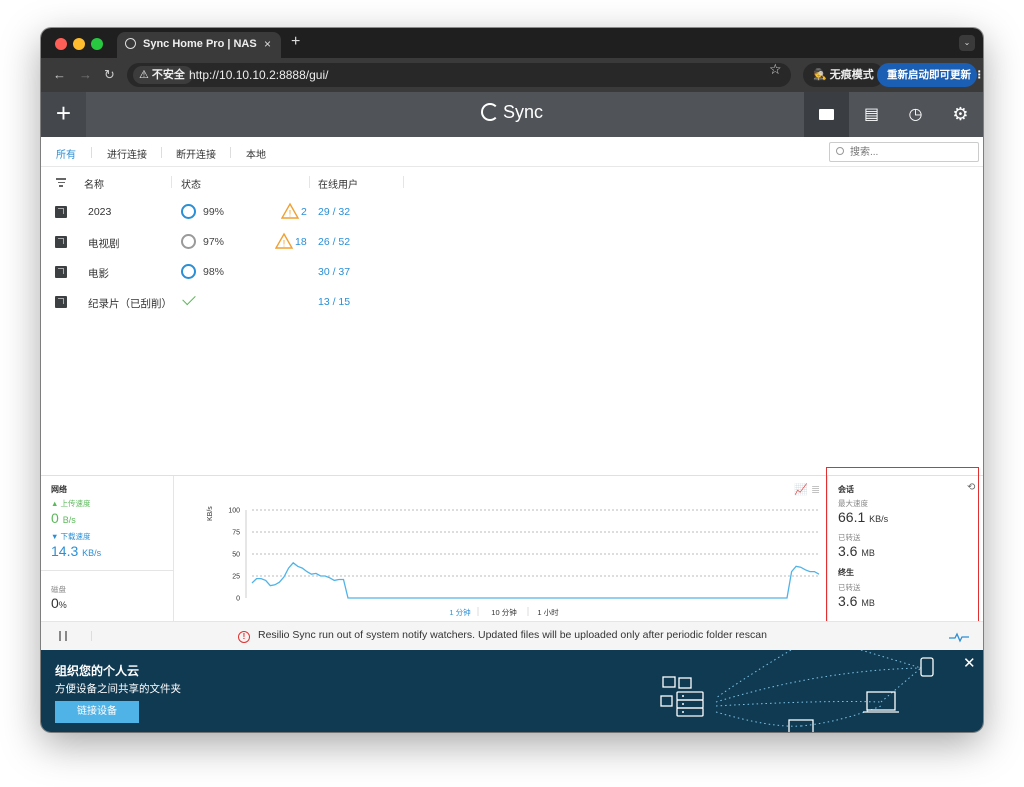 This screenshot has width=1024, height=787. What do you see at coordinates (512, 212) in the screenshot?
I see `table-row: 2023 99% ! 2 29 / 32` at bounding box center [512, 212].